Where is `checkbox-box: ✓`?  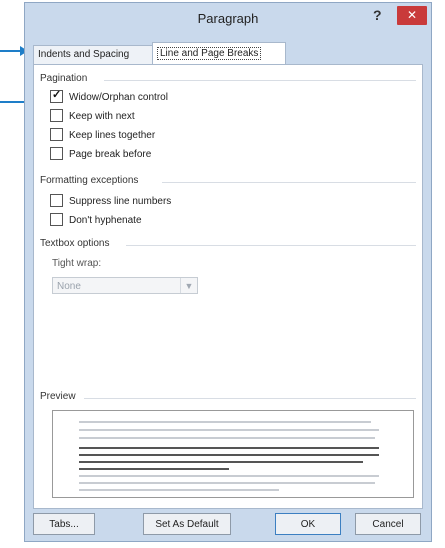 checkbox-box: ✓ is located at coordinates (56, 96).